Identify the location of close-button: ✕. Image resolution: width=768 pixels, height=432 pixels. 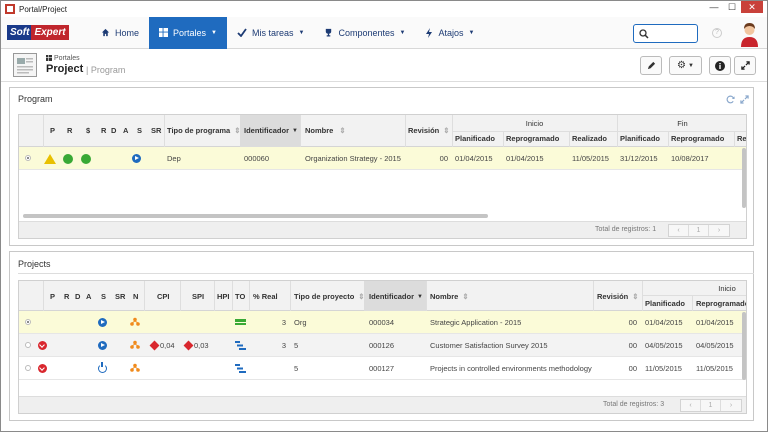
(752, 7).